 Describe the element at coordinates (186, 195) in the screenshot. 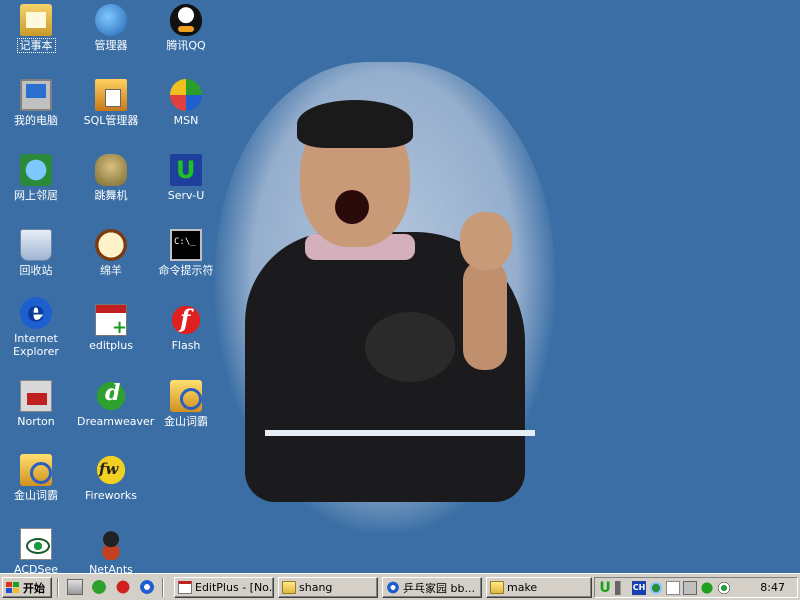

I see `desktop-icon-label: Serv-U` at that location.